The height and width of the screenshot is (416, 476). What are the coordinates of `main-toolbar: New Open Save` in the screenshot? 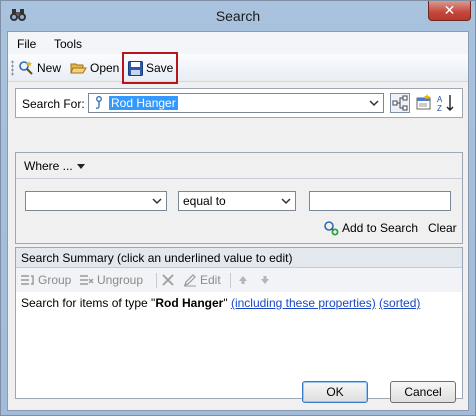 It's located at (238, 68).